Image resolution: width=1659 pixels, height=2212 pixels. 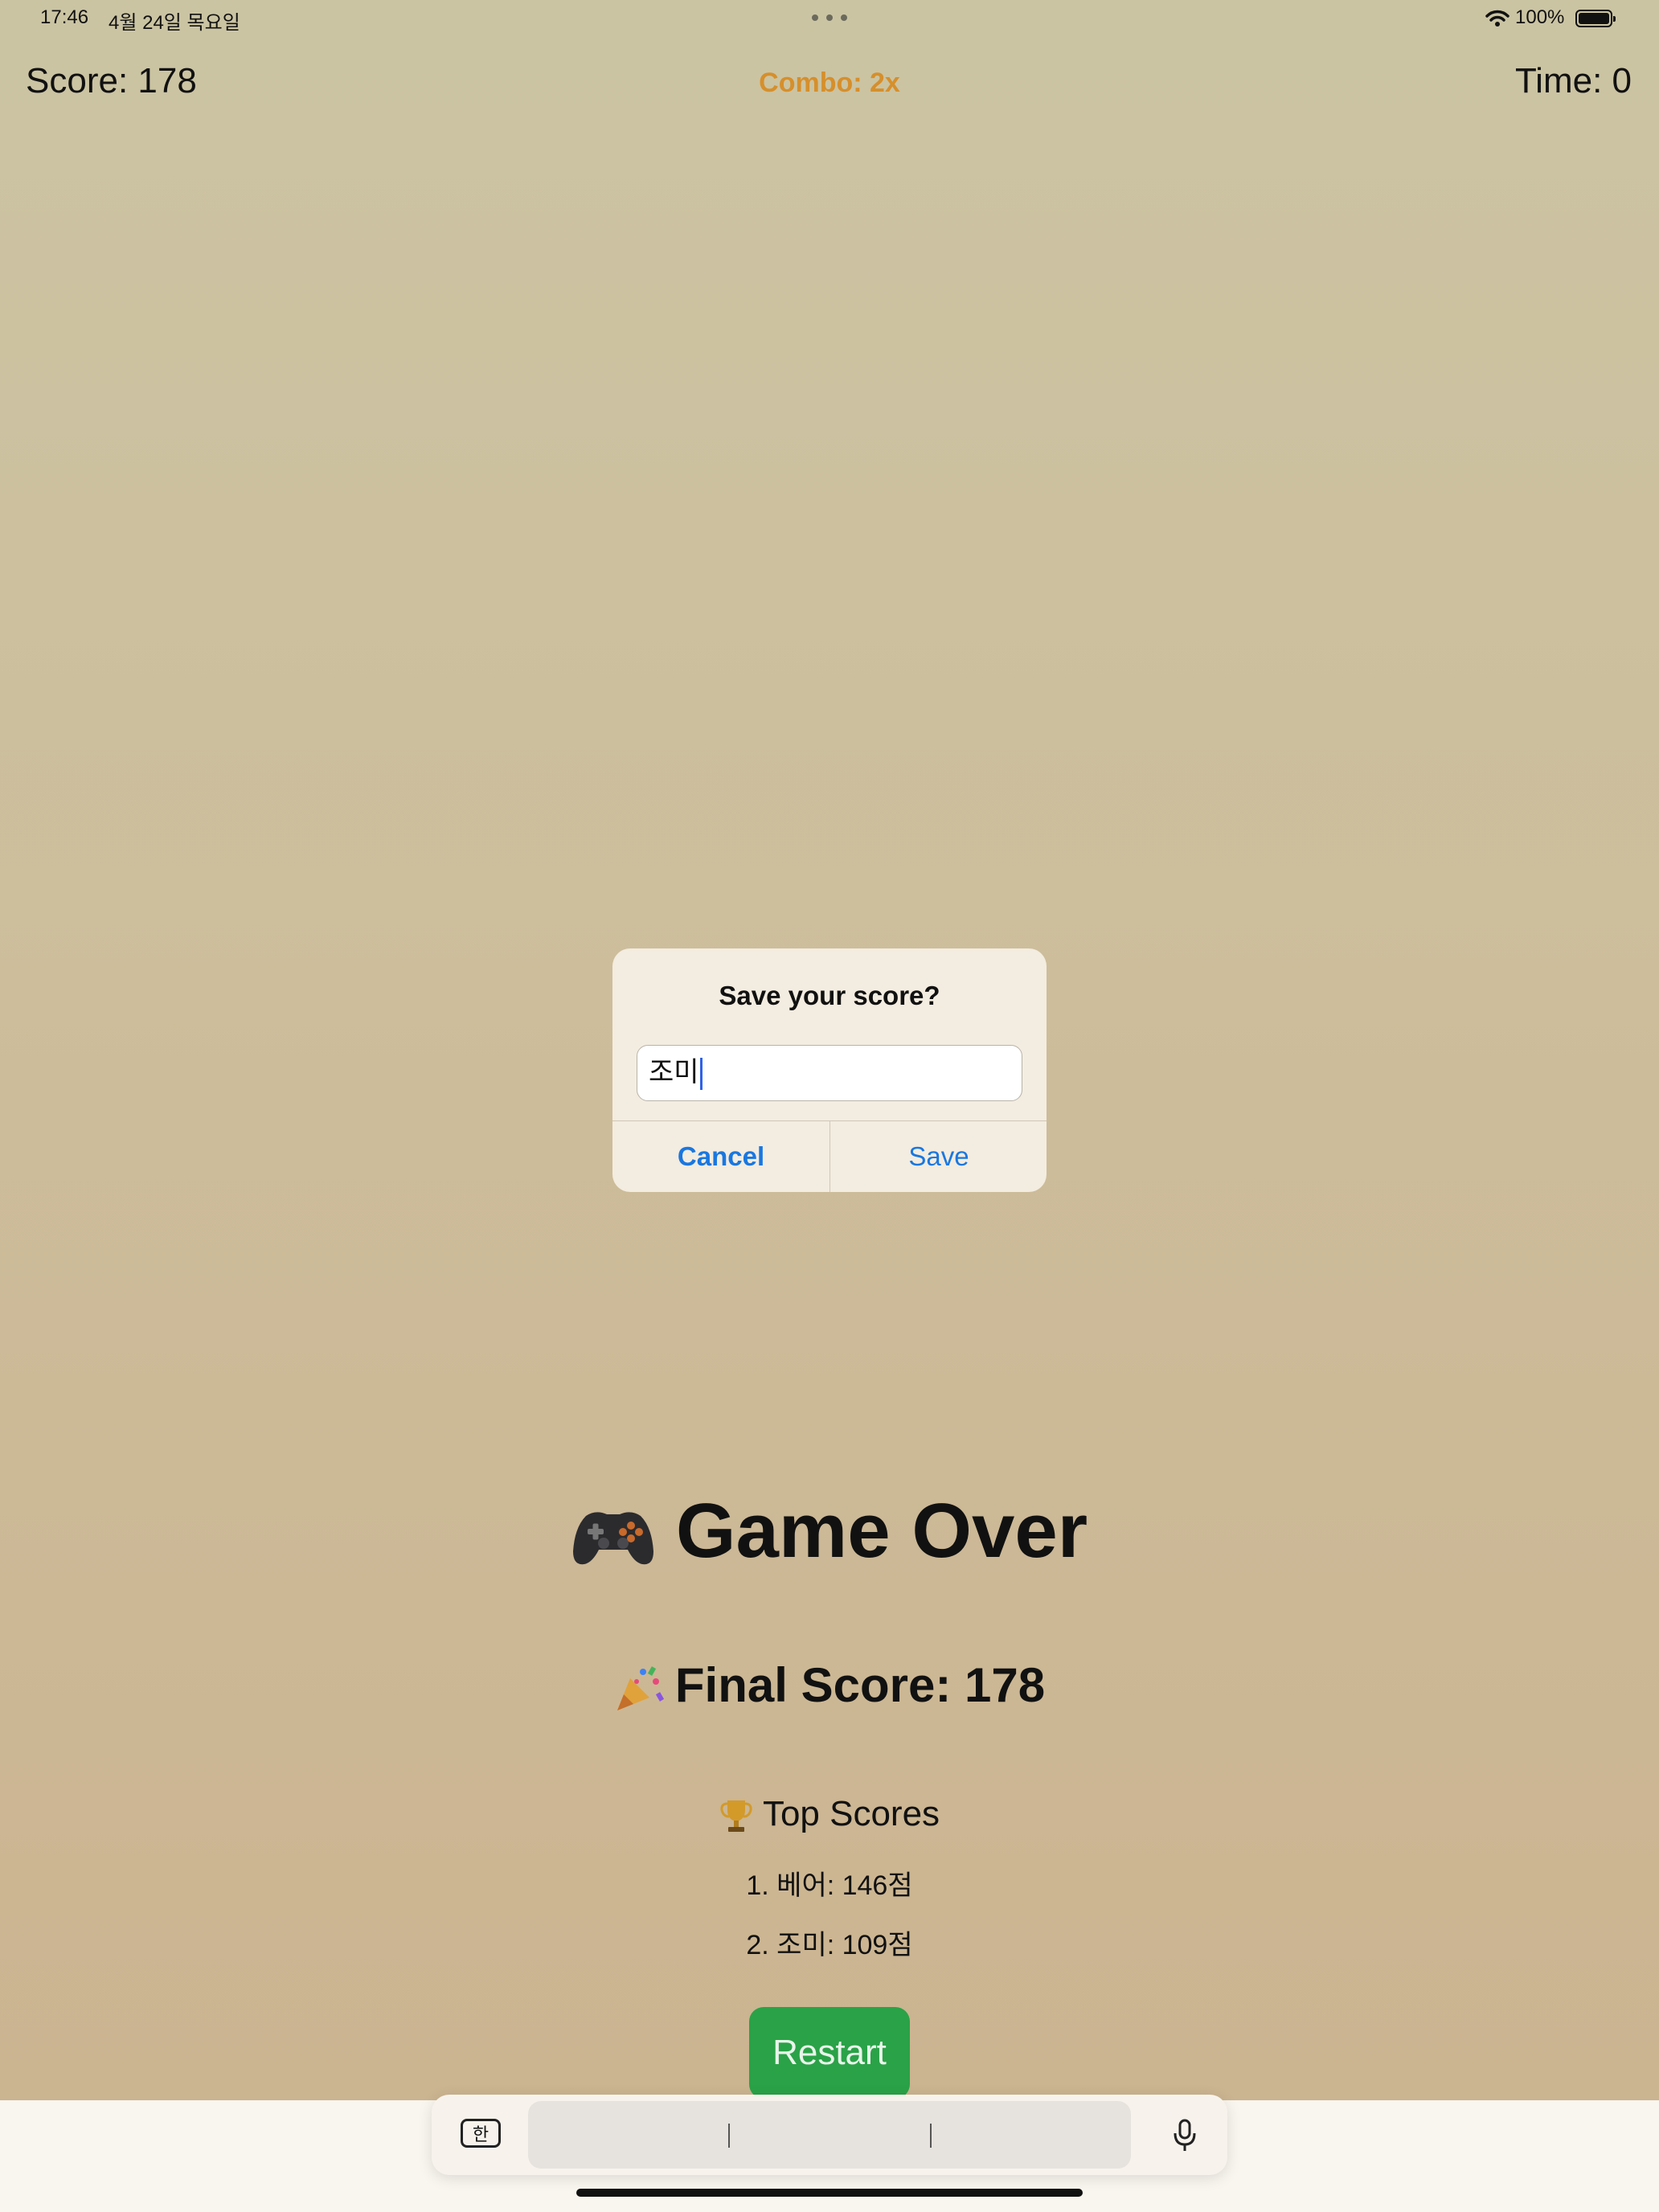 I want to click on battery-icon, so click(x=1595, y=18).